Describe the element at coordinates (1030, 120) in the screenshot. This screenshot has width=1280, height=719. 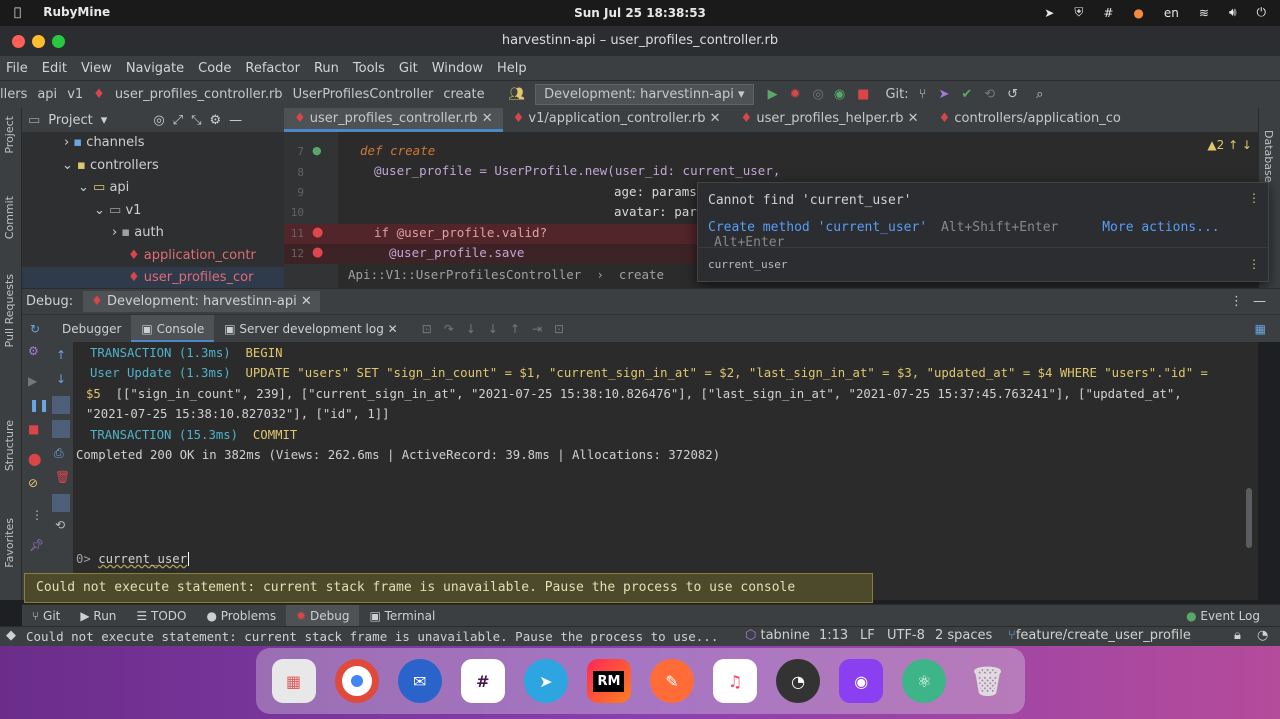
I see `tab-controllers-application: ♦ controllers/application_co` at that location.